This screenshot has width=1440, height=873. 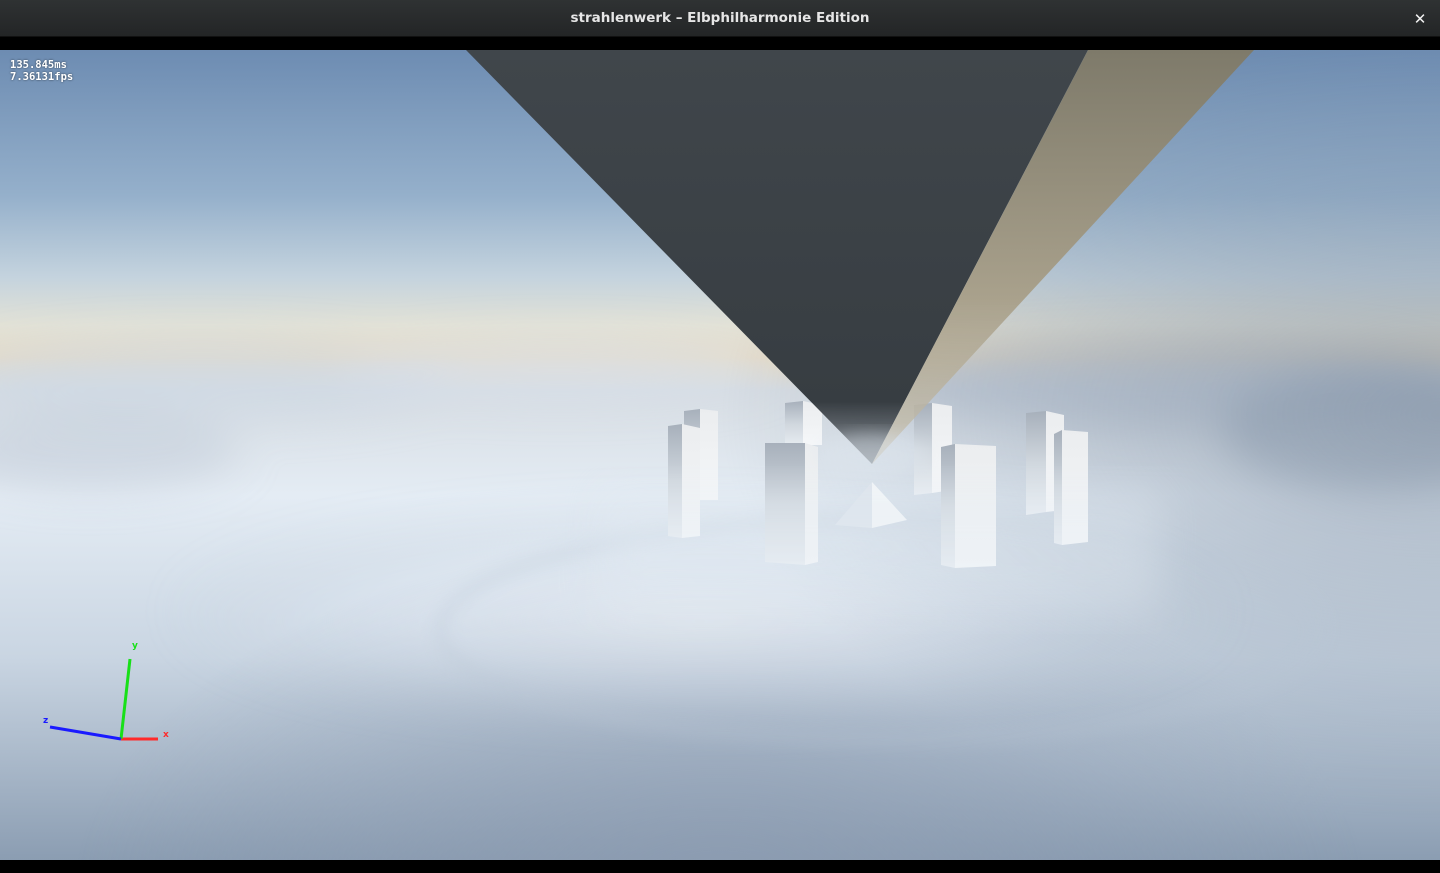 What do you see at coordinates (135, 646) in the screenshot?
I see `y-axis-label: y` at bounding box center [135, 646].